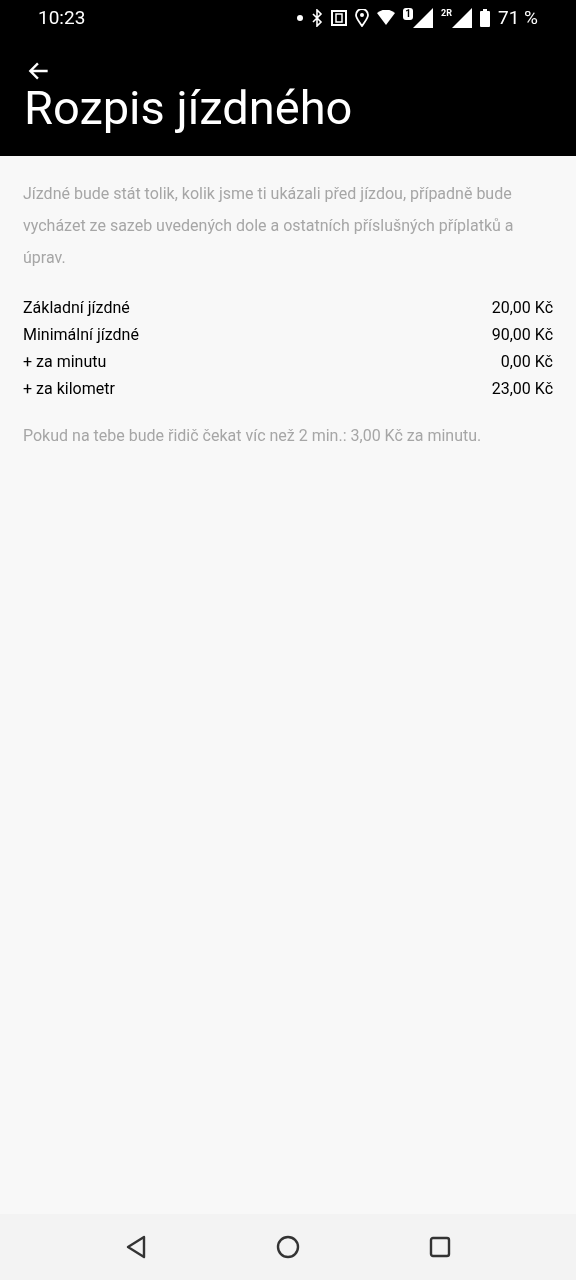  I want to click on recents-button, so click(440, 1247).